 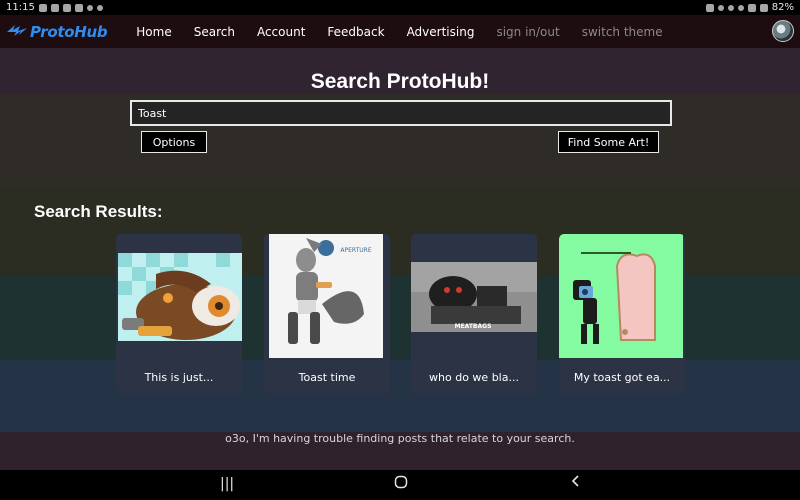 I want to click on protohub-logo-icon, so click(x=17, y=30).